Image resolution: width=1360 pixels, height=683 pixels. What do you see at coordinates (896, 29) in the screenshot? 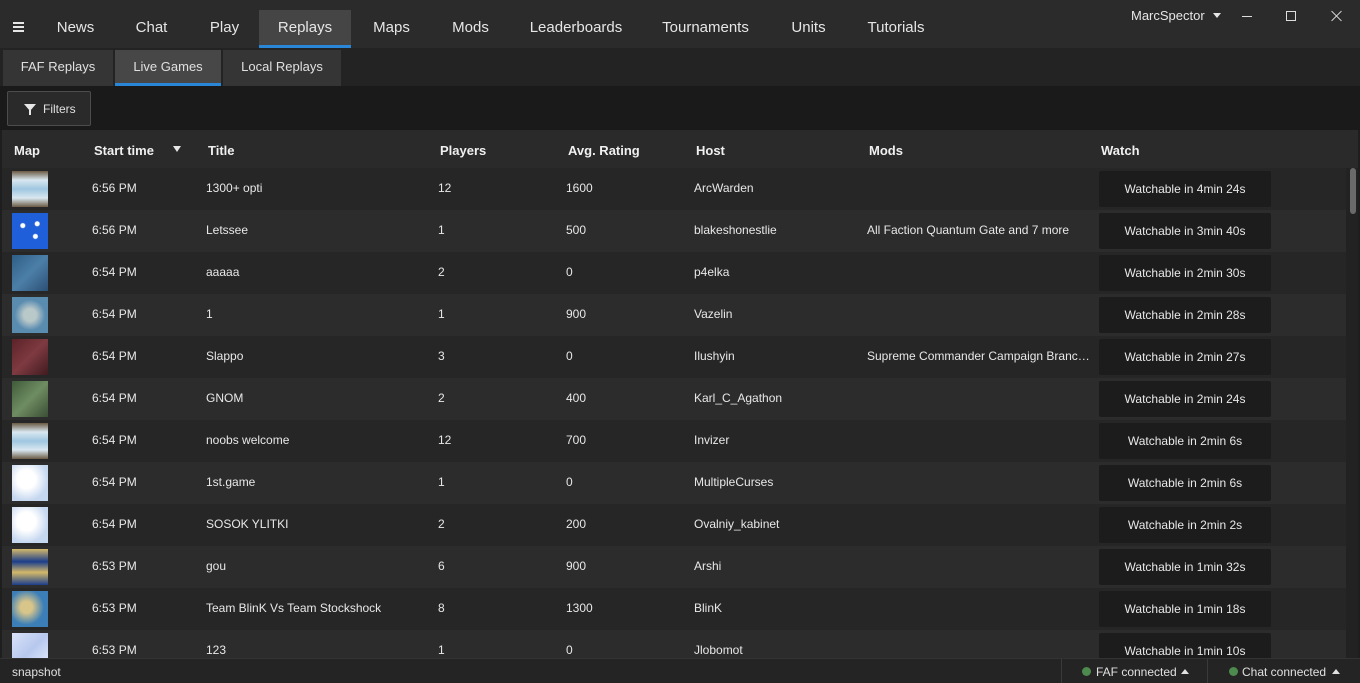
I see `tab-tutorials: Tutorials` at bounding box center [896, 29].